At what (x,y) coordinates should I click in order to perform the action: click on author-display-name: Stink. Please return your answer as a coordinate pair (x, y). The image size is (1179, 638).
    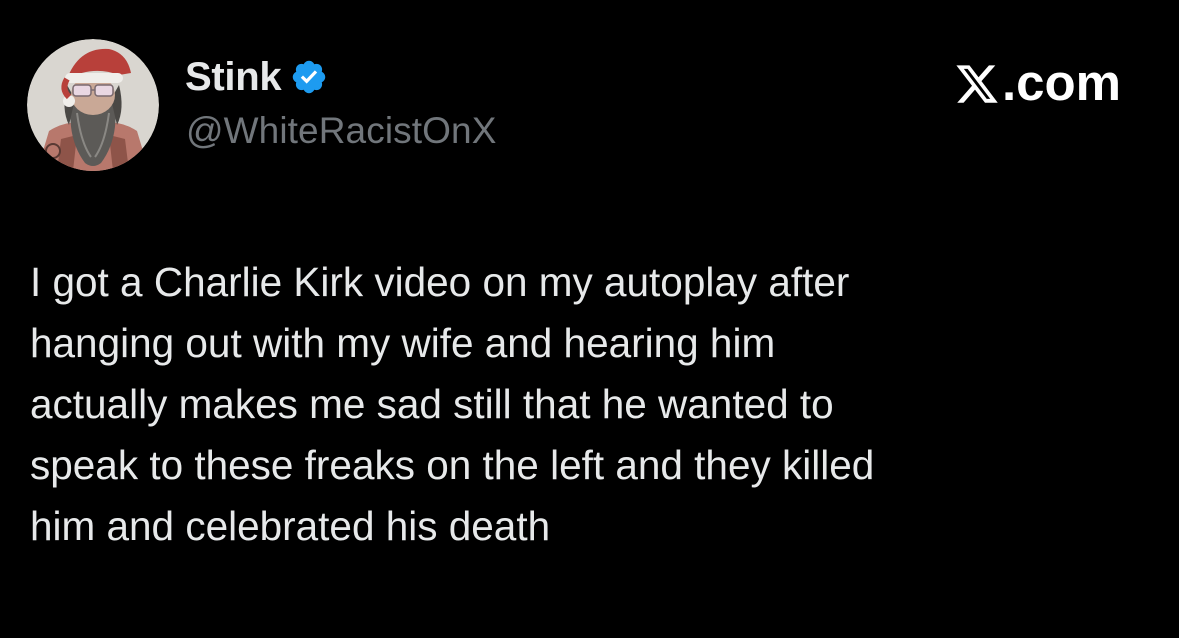
    Looking at the image, I should click on (233, 77).